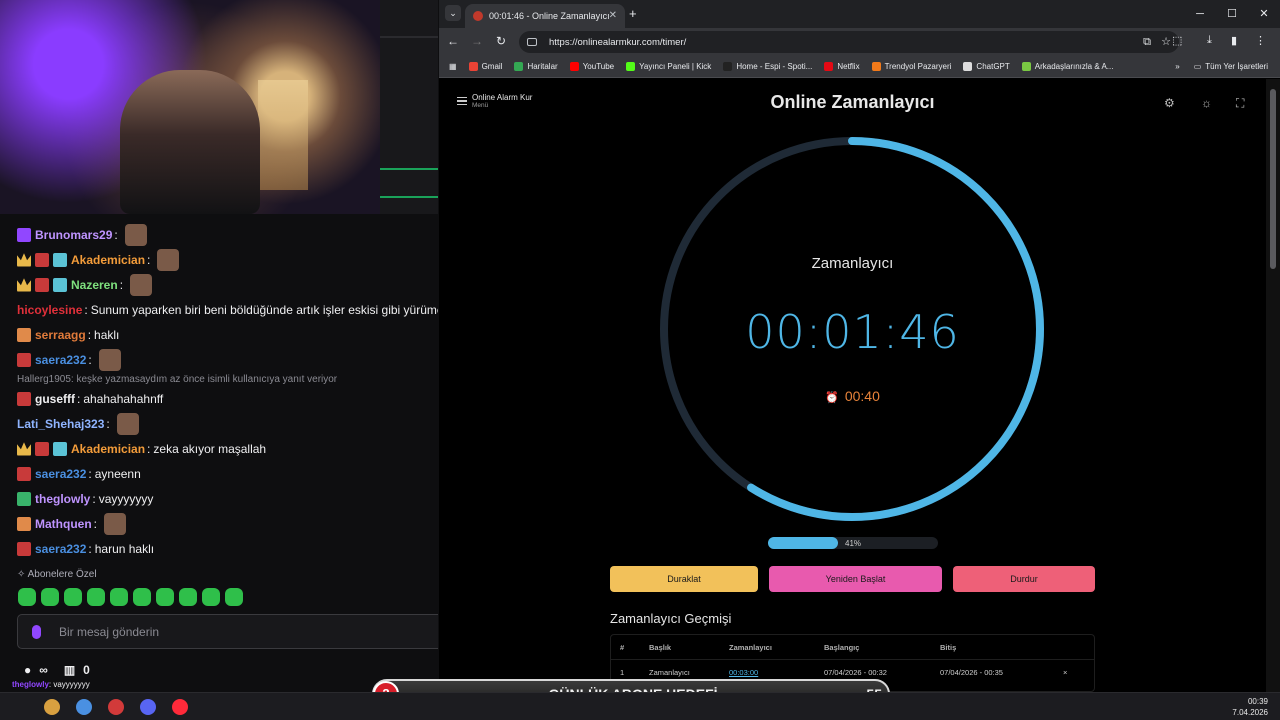 This screenshot has height=720, width=1280. Describe the element at coordinates (1264, 14) in the screenshot. I see `close-window-button: ✕` at that location.